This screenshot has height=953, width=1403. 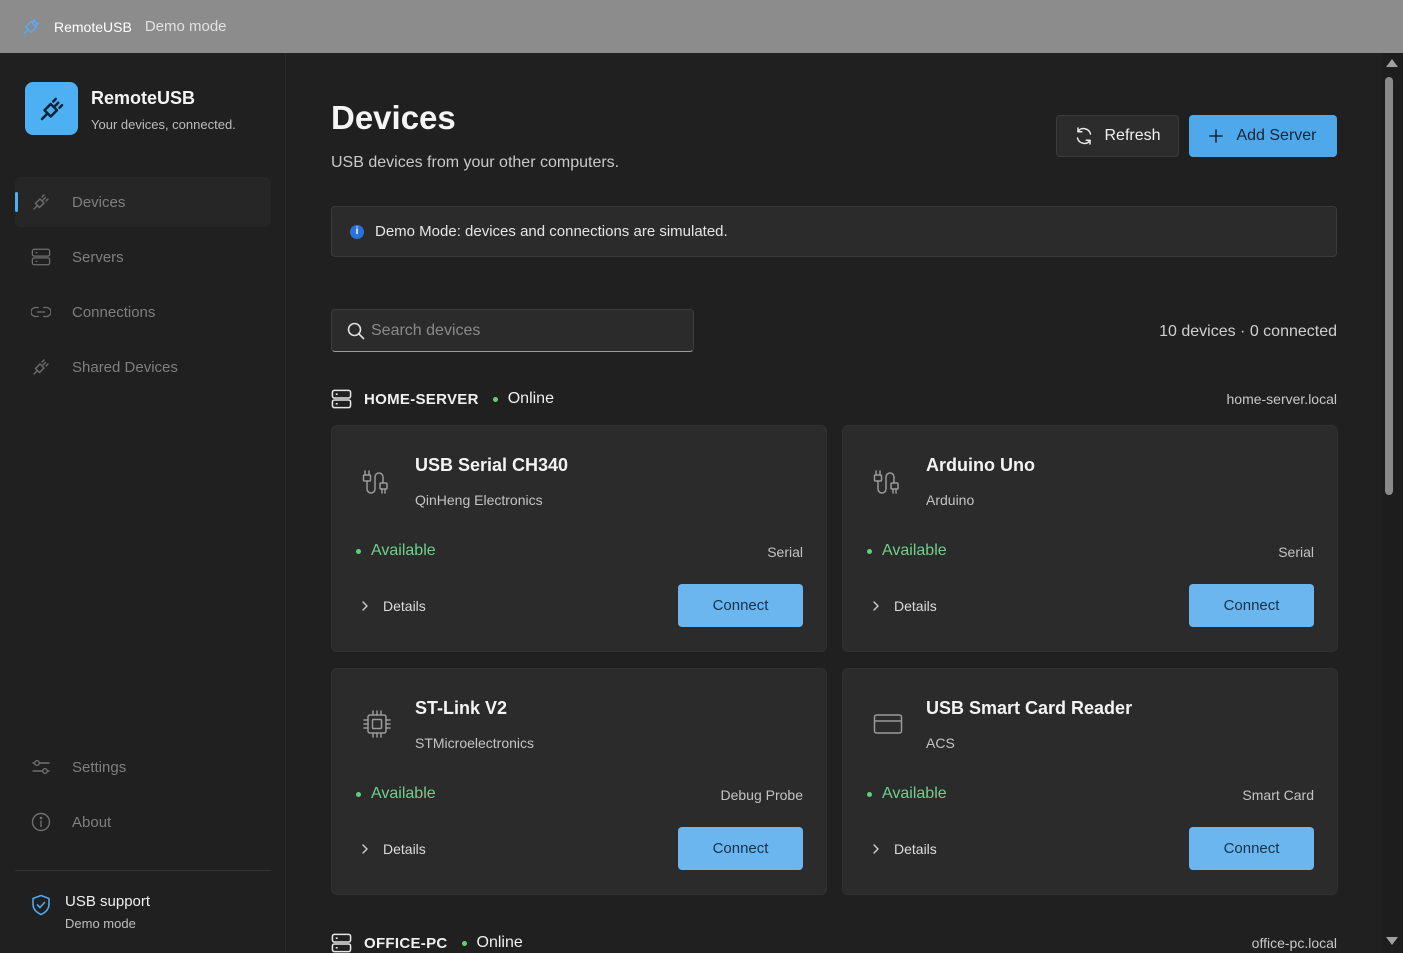 What do you see at coordinates (98, 257) in the screenshot?
I see `sidebar-item-label: Servers` at bounding box center [98, 257].